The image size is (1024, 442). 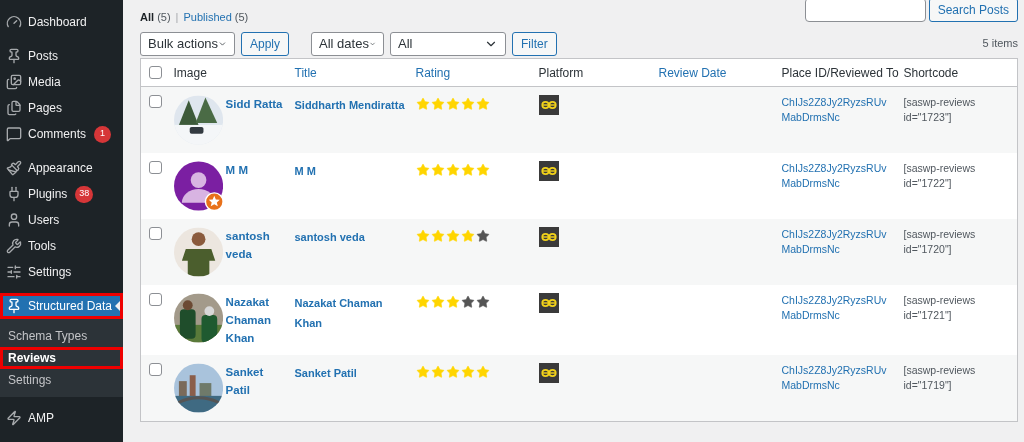 What do you see at coordinates (534, 43) in the screenshot?
I see `filter-button: Filter` at bounding box center [534, 43].